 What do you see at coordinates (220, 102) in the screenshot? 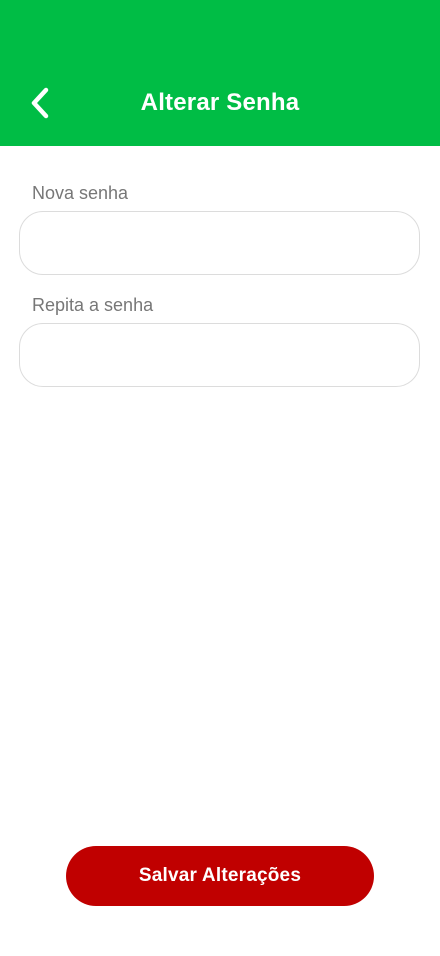
I see `page-title: Alterar Senha` at bounding box center [220, 102].